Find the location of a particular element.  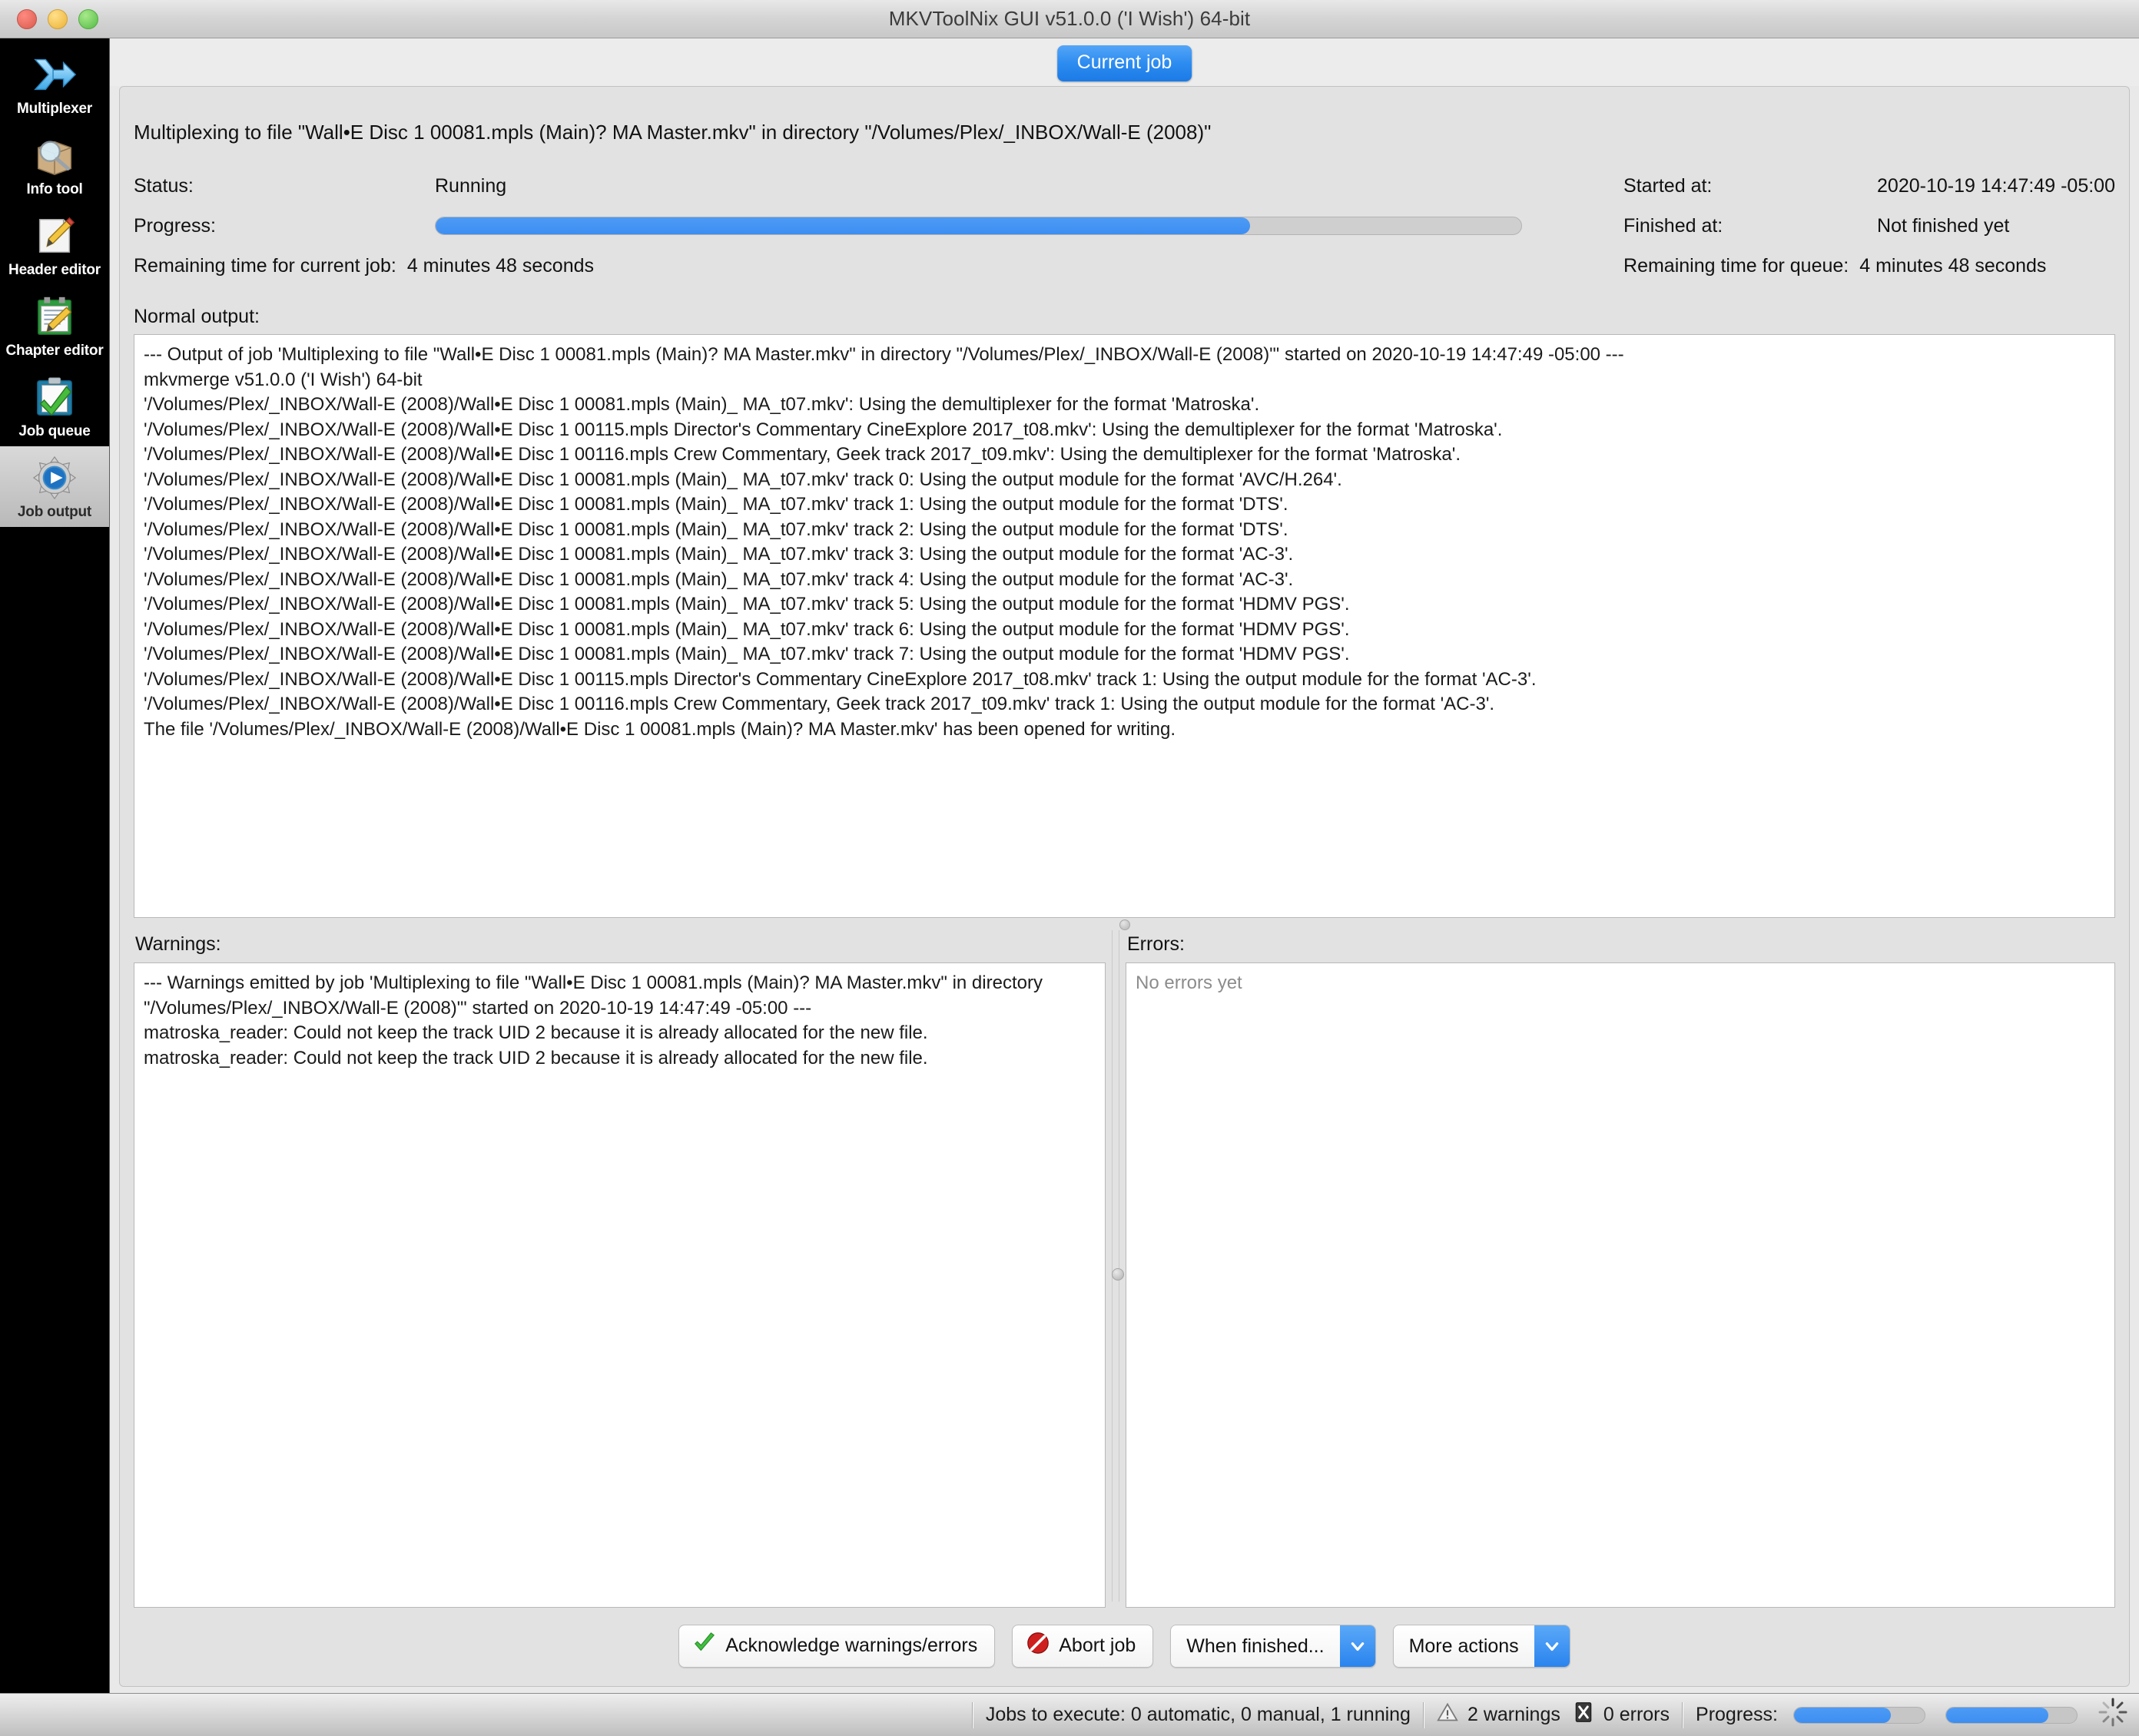

normal-output-label: Normal output: is located at coordinates (197, 317).